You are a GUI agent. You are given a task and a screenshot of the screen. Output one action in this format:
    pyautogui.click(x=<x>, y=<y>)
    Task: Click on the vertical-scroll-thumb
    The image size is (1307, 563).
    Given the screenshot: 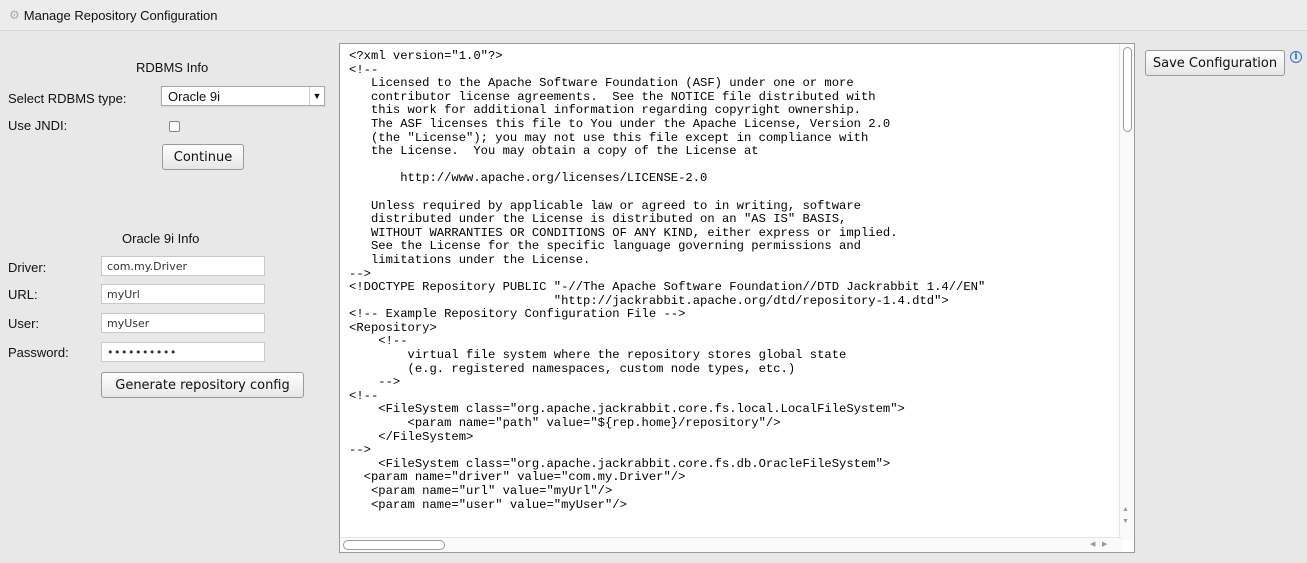 What is the action you would take?
    pyautogui.click(x=1127, y=89)
    